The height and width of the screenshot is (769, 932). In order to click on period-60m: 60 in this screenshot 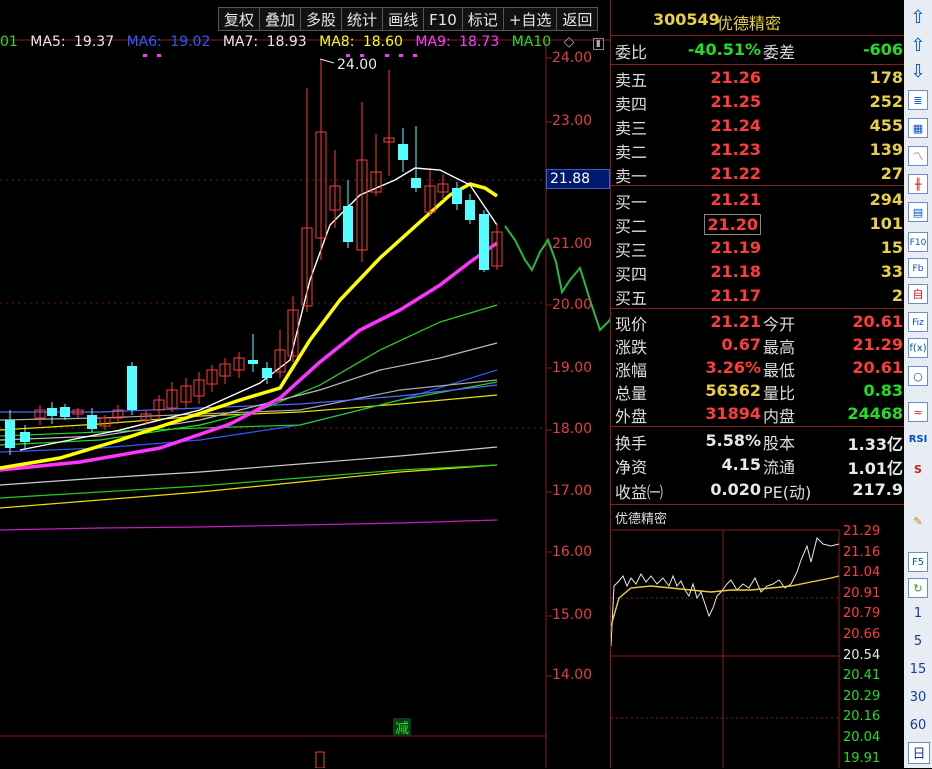, I will do `click(918, 725)`.